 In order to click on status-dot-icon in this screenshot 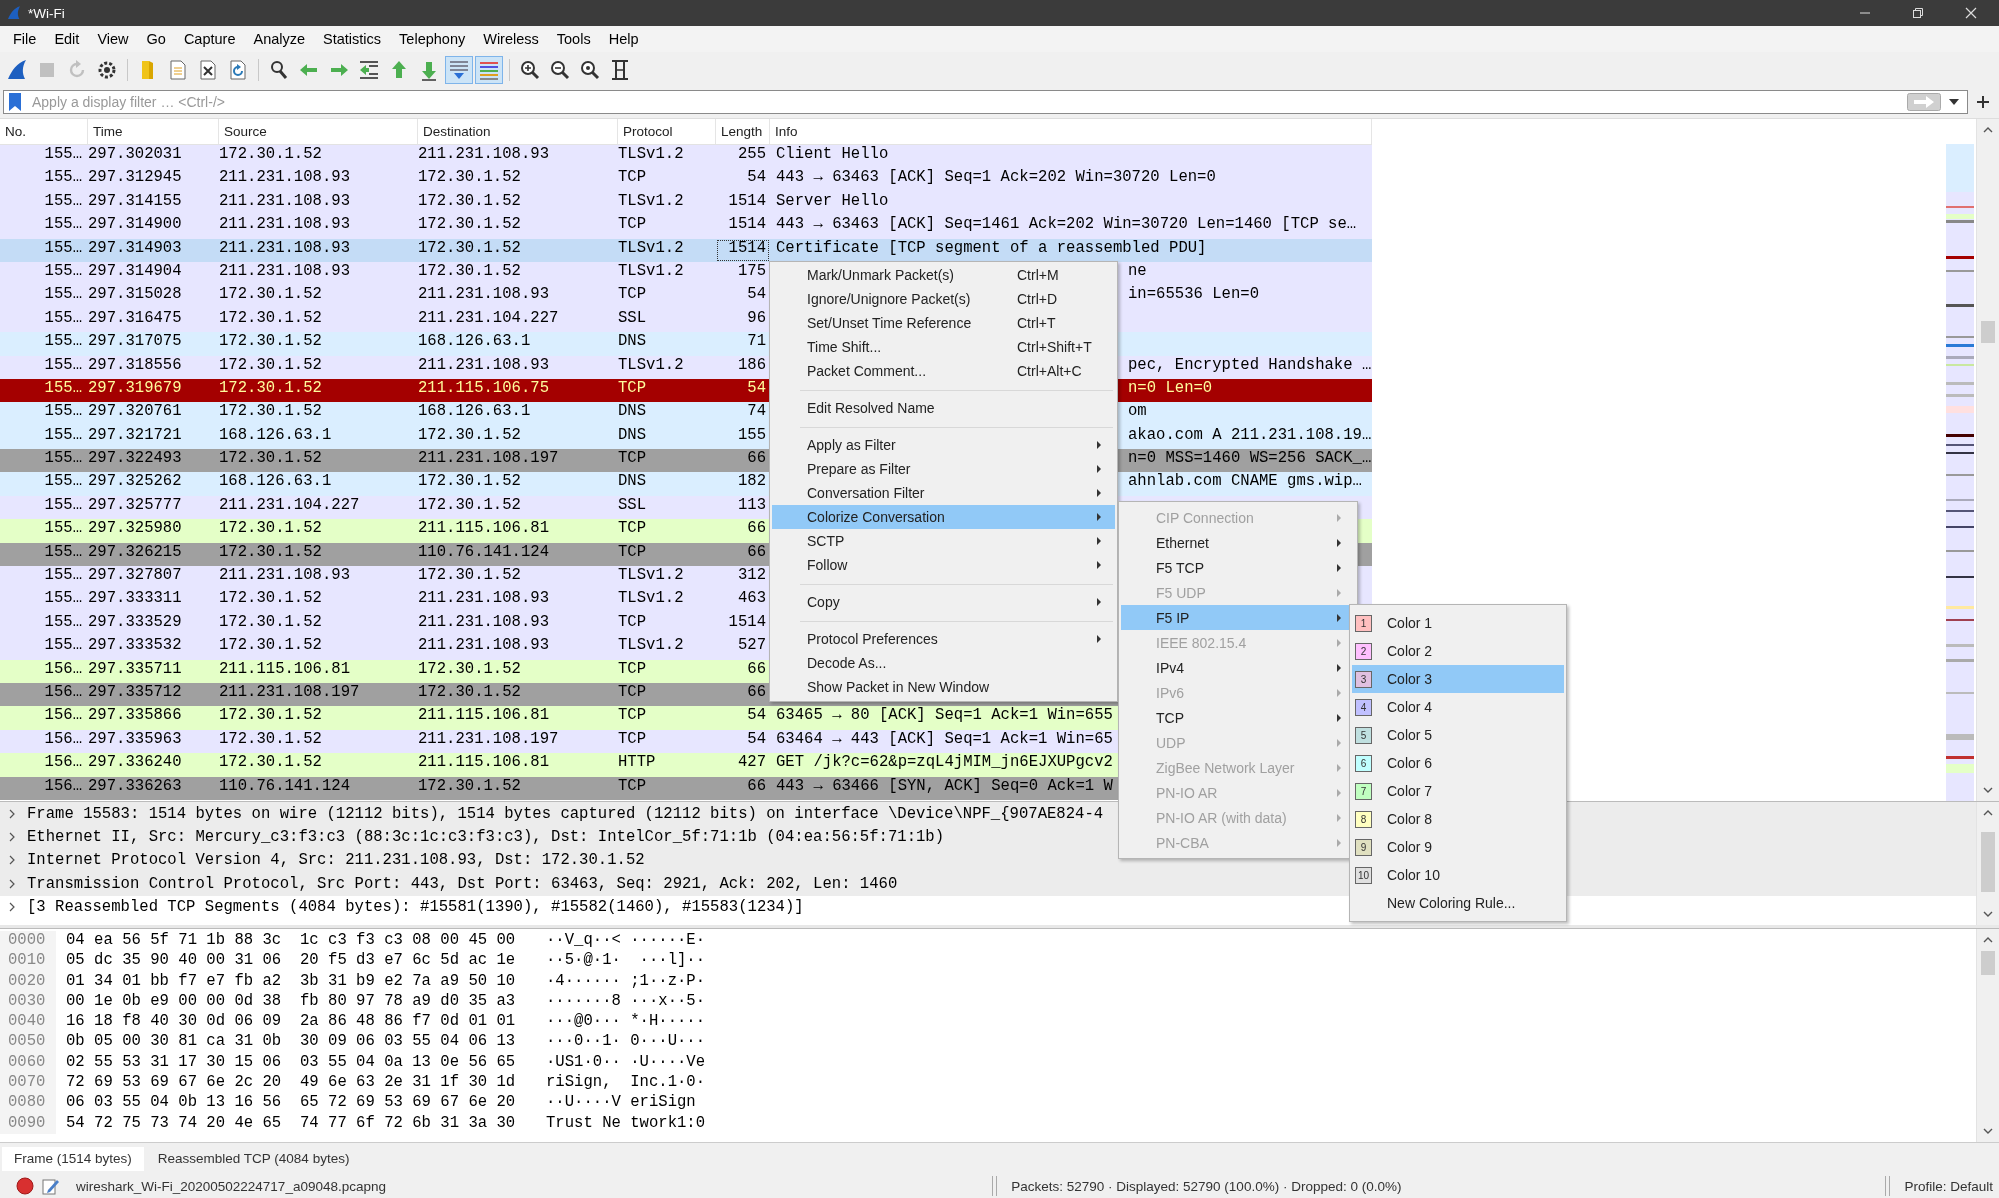, I will do `click(25, 1186)`.